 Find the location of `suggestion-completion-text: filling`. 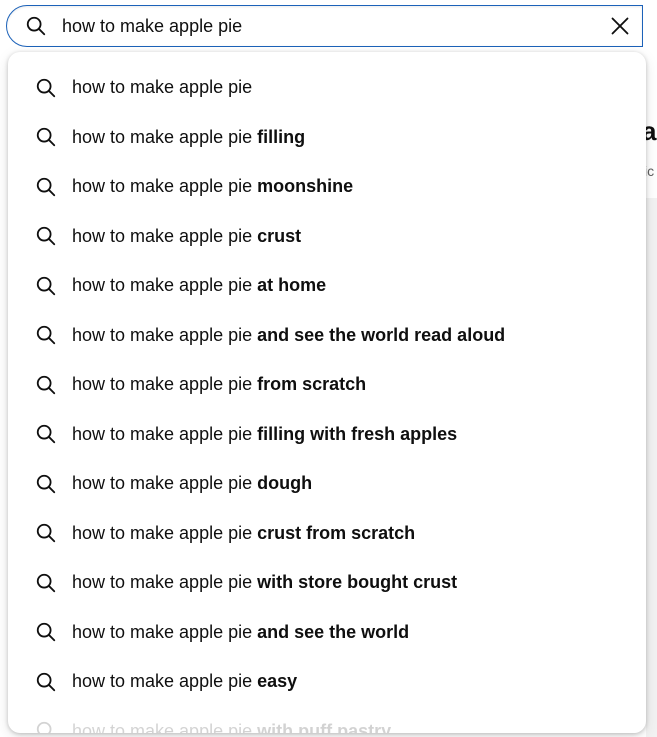

suggestion-completion-text: filling is located at coordinates (281, 136).